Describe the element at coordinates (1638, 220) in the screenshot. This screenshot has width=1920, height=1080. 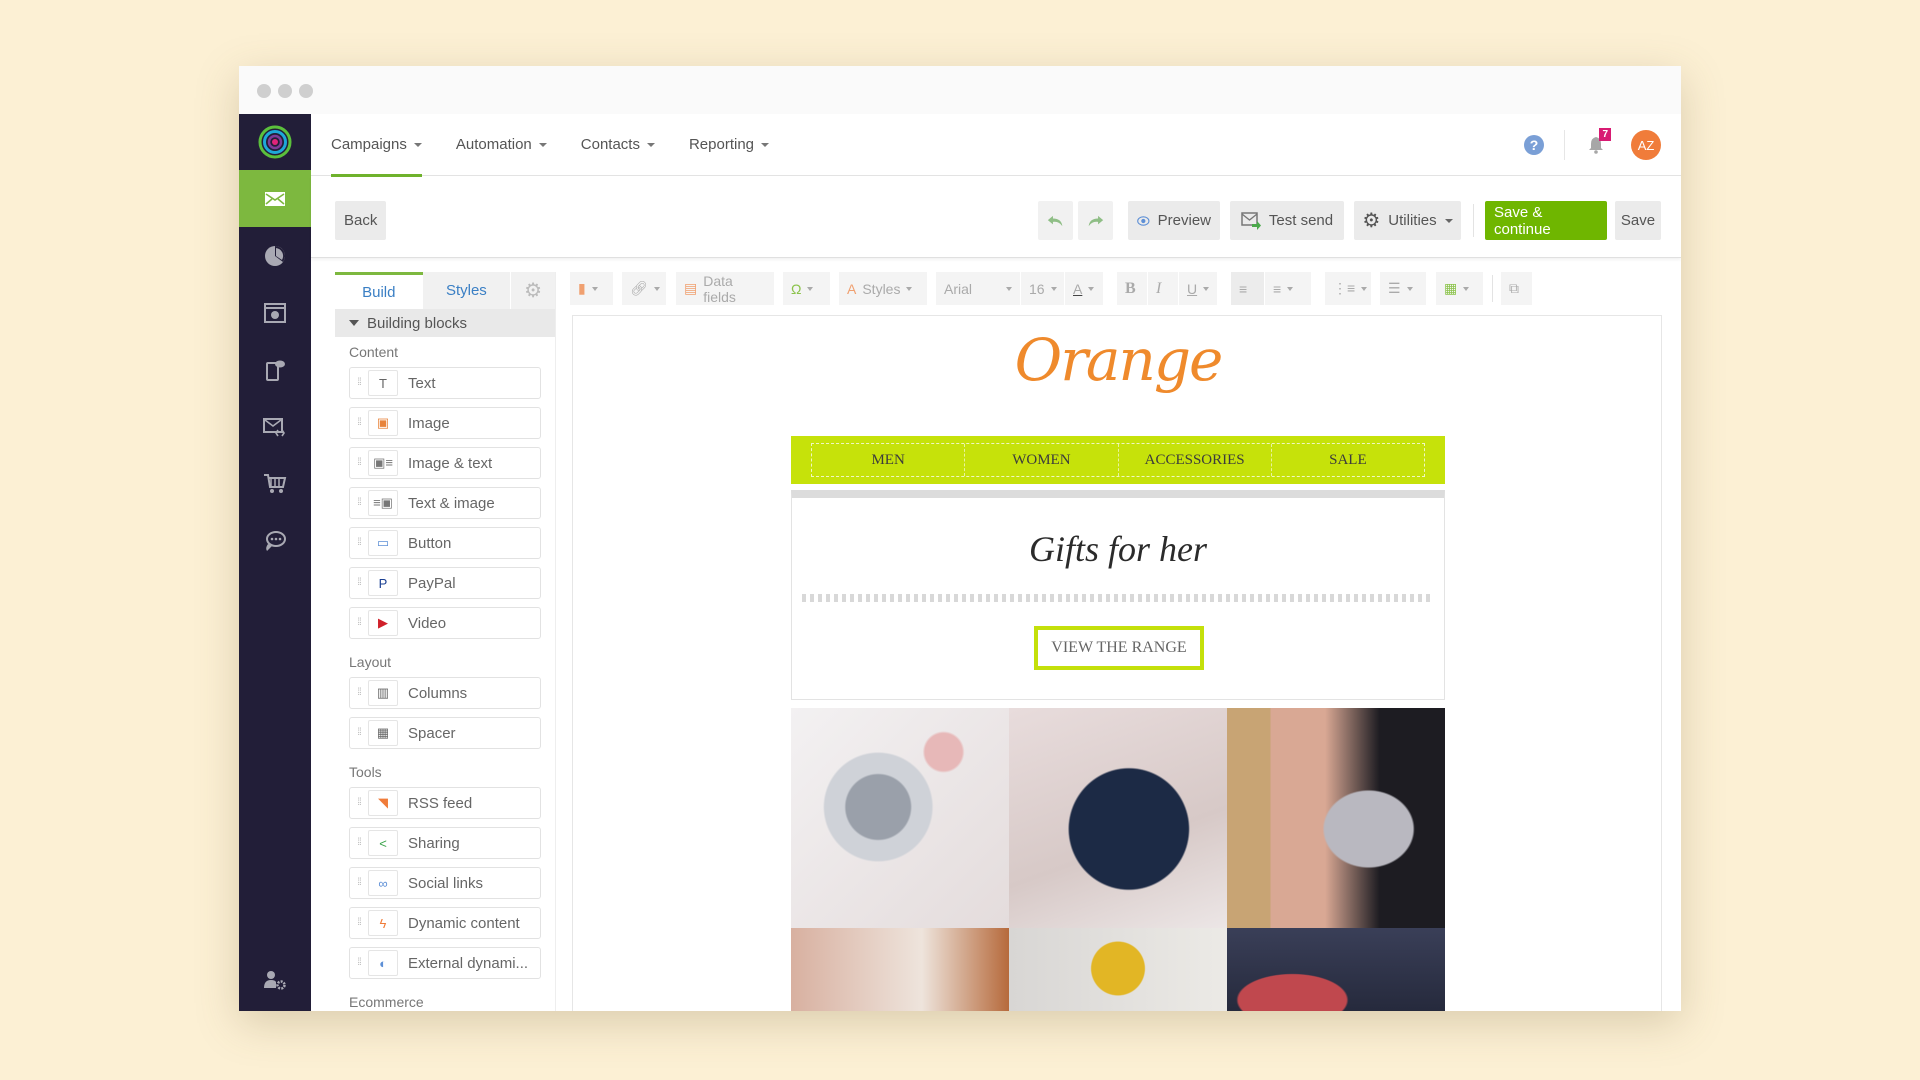
I see `save-button: Save` at that location.